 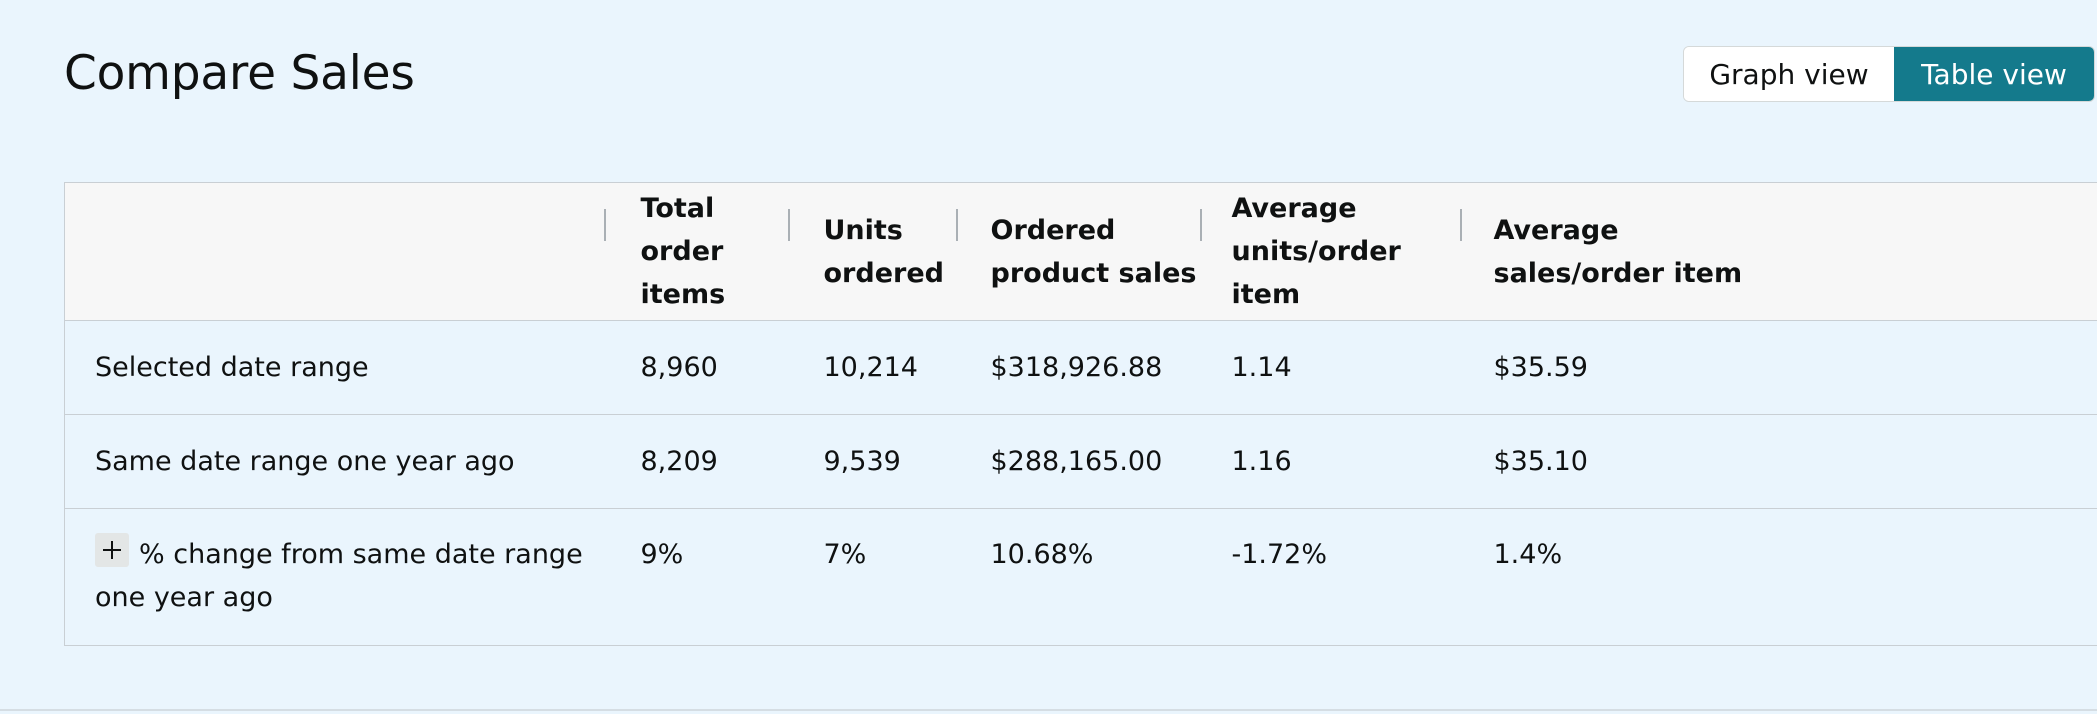 I want to click on cell-average-sales-order-item: $35.59, so click(x=1778, y=367).